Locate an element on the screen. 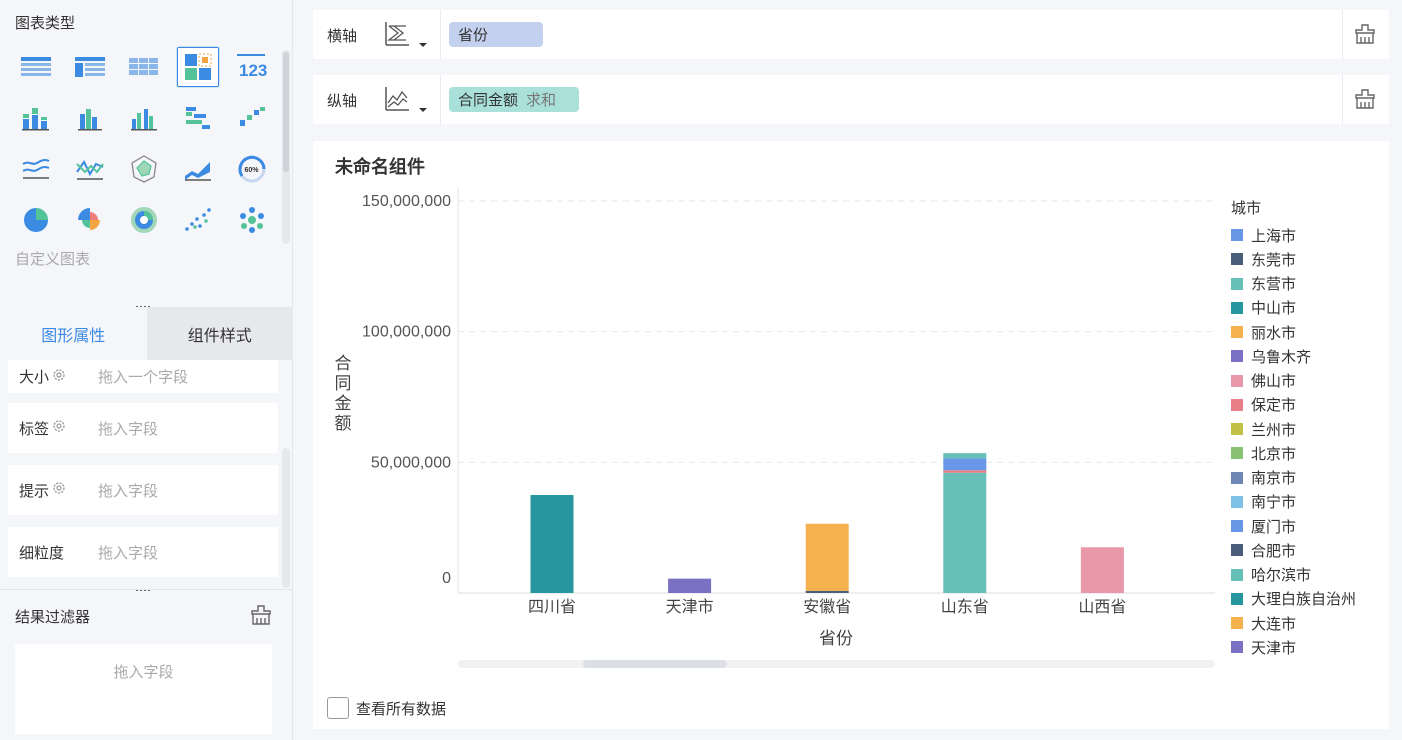 The image size is (1402, 740). legend-label: 大理白族自治州 is located at coordinates (1304, 600).